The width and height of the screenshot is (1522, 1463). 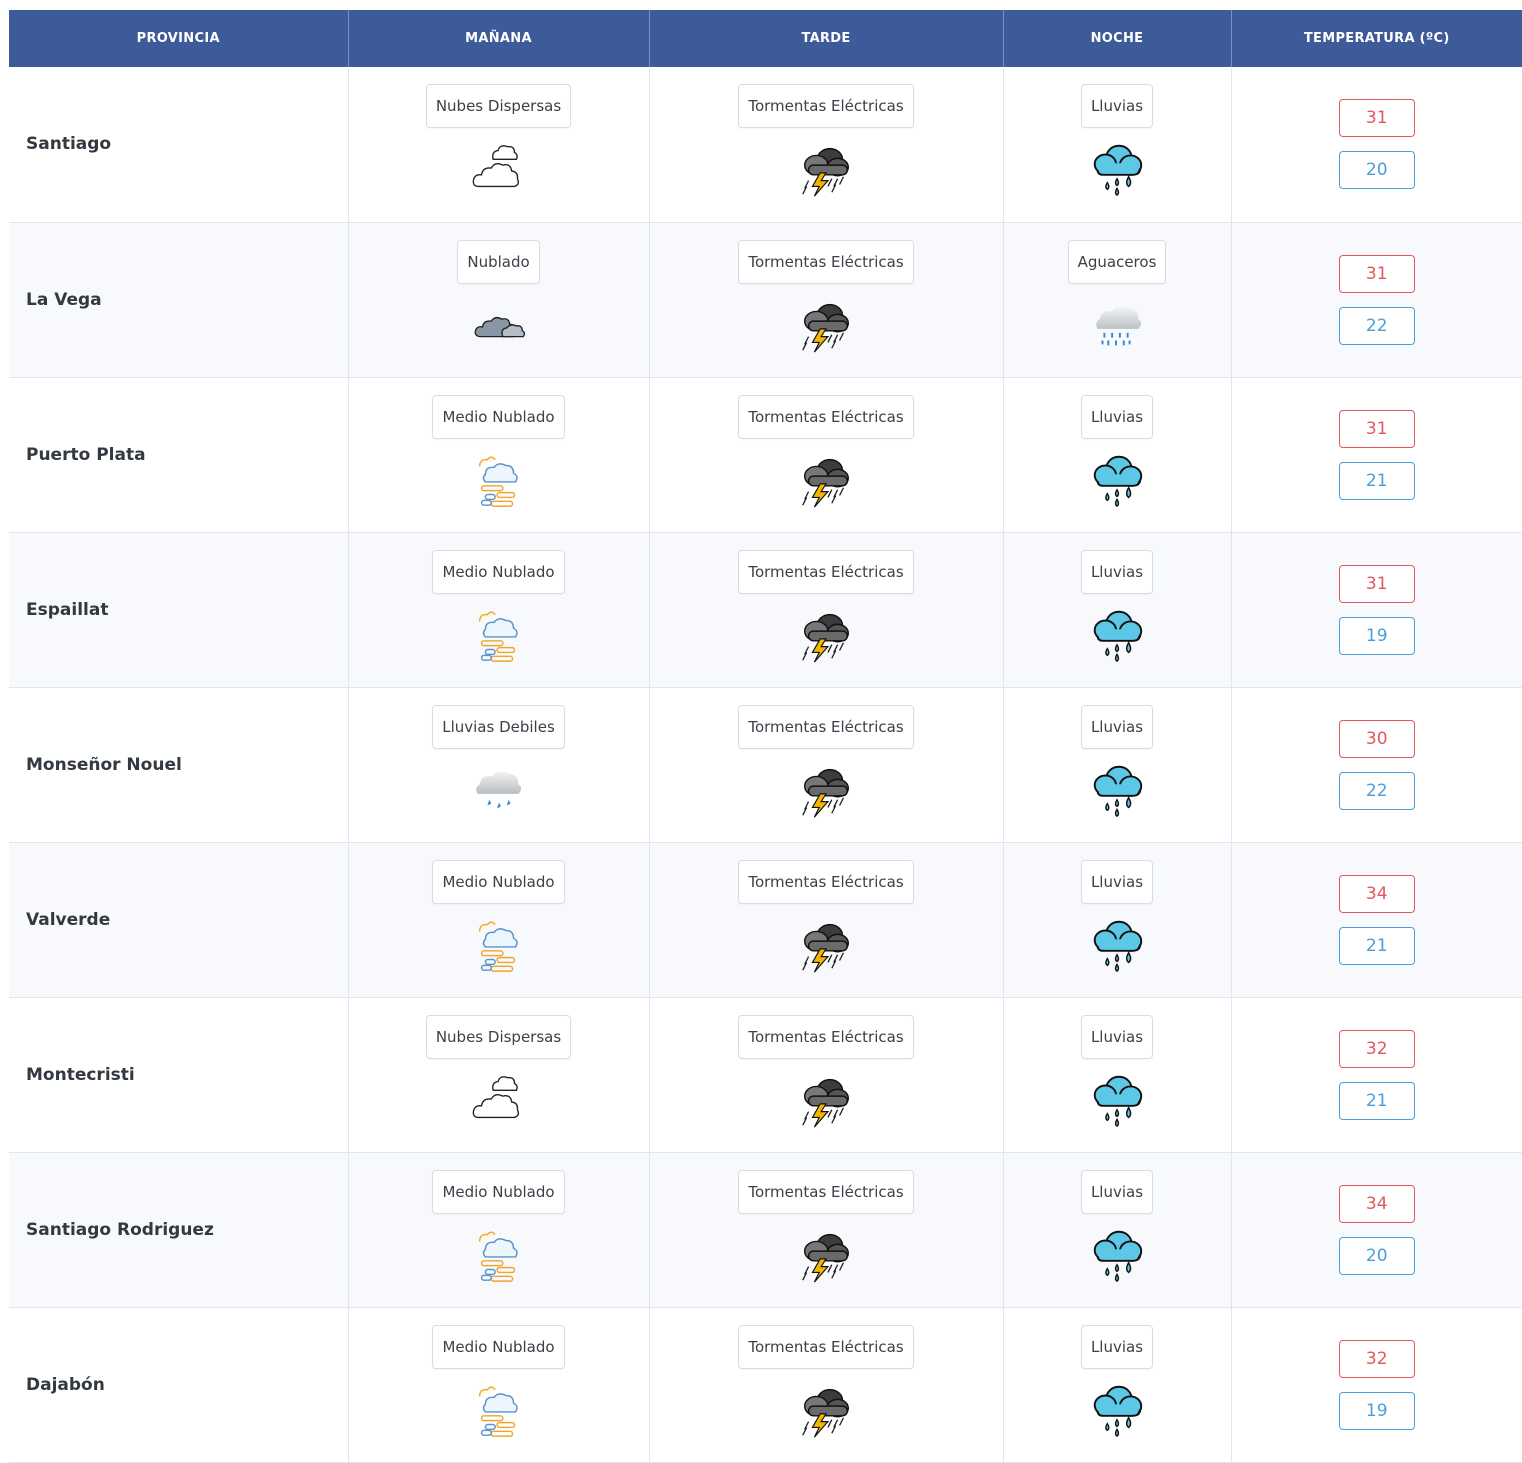 What do you see at coordinates (179, 38) in the screenshot?
I see `header-provincia: PROVINCIA` at bounding box center [179, 38].